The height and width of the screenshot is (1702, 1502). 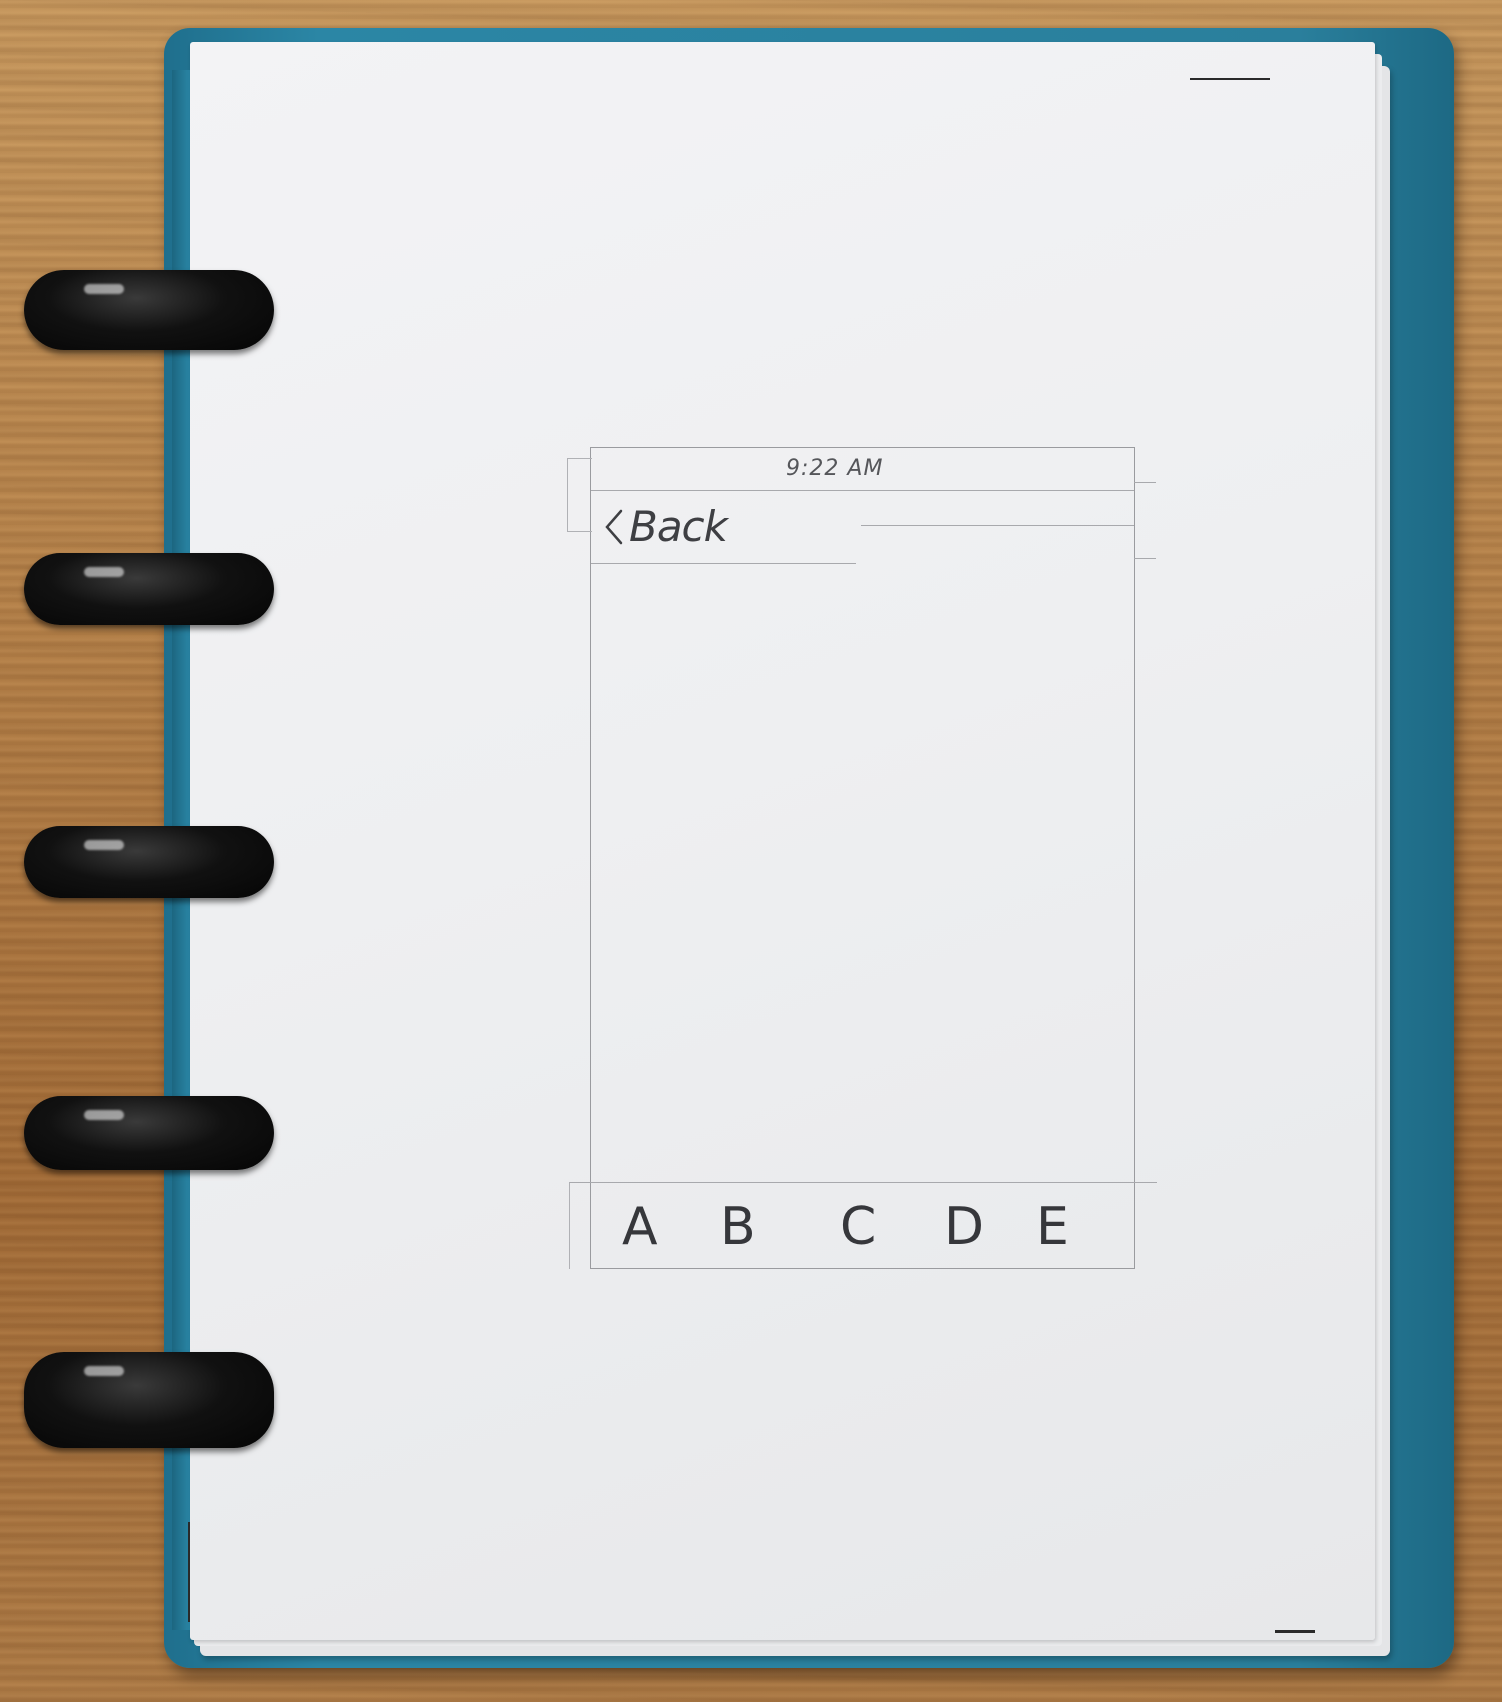 I want to click on tab-a: A, so click(x=640, y=1227).